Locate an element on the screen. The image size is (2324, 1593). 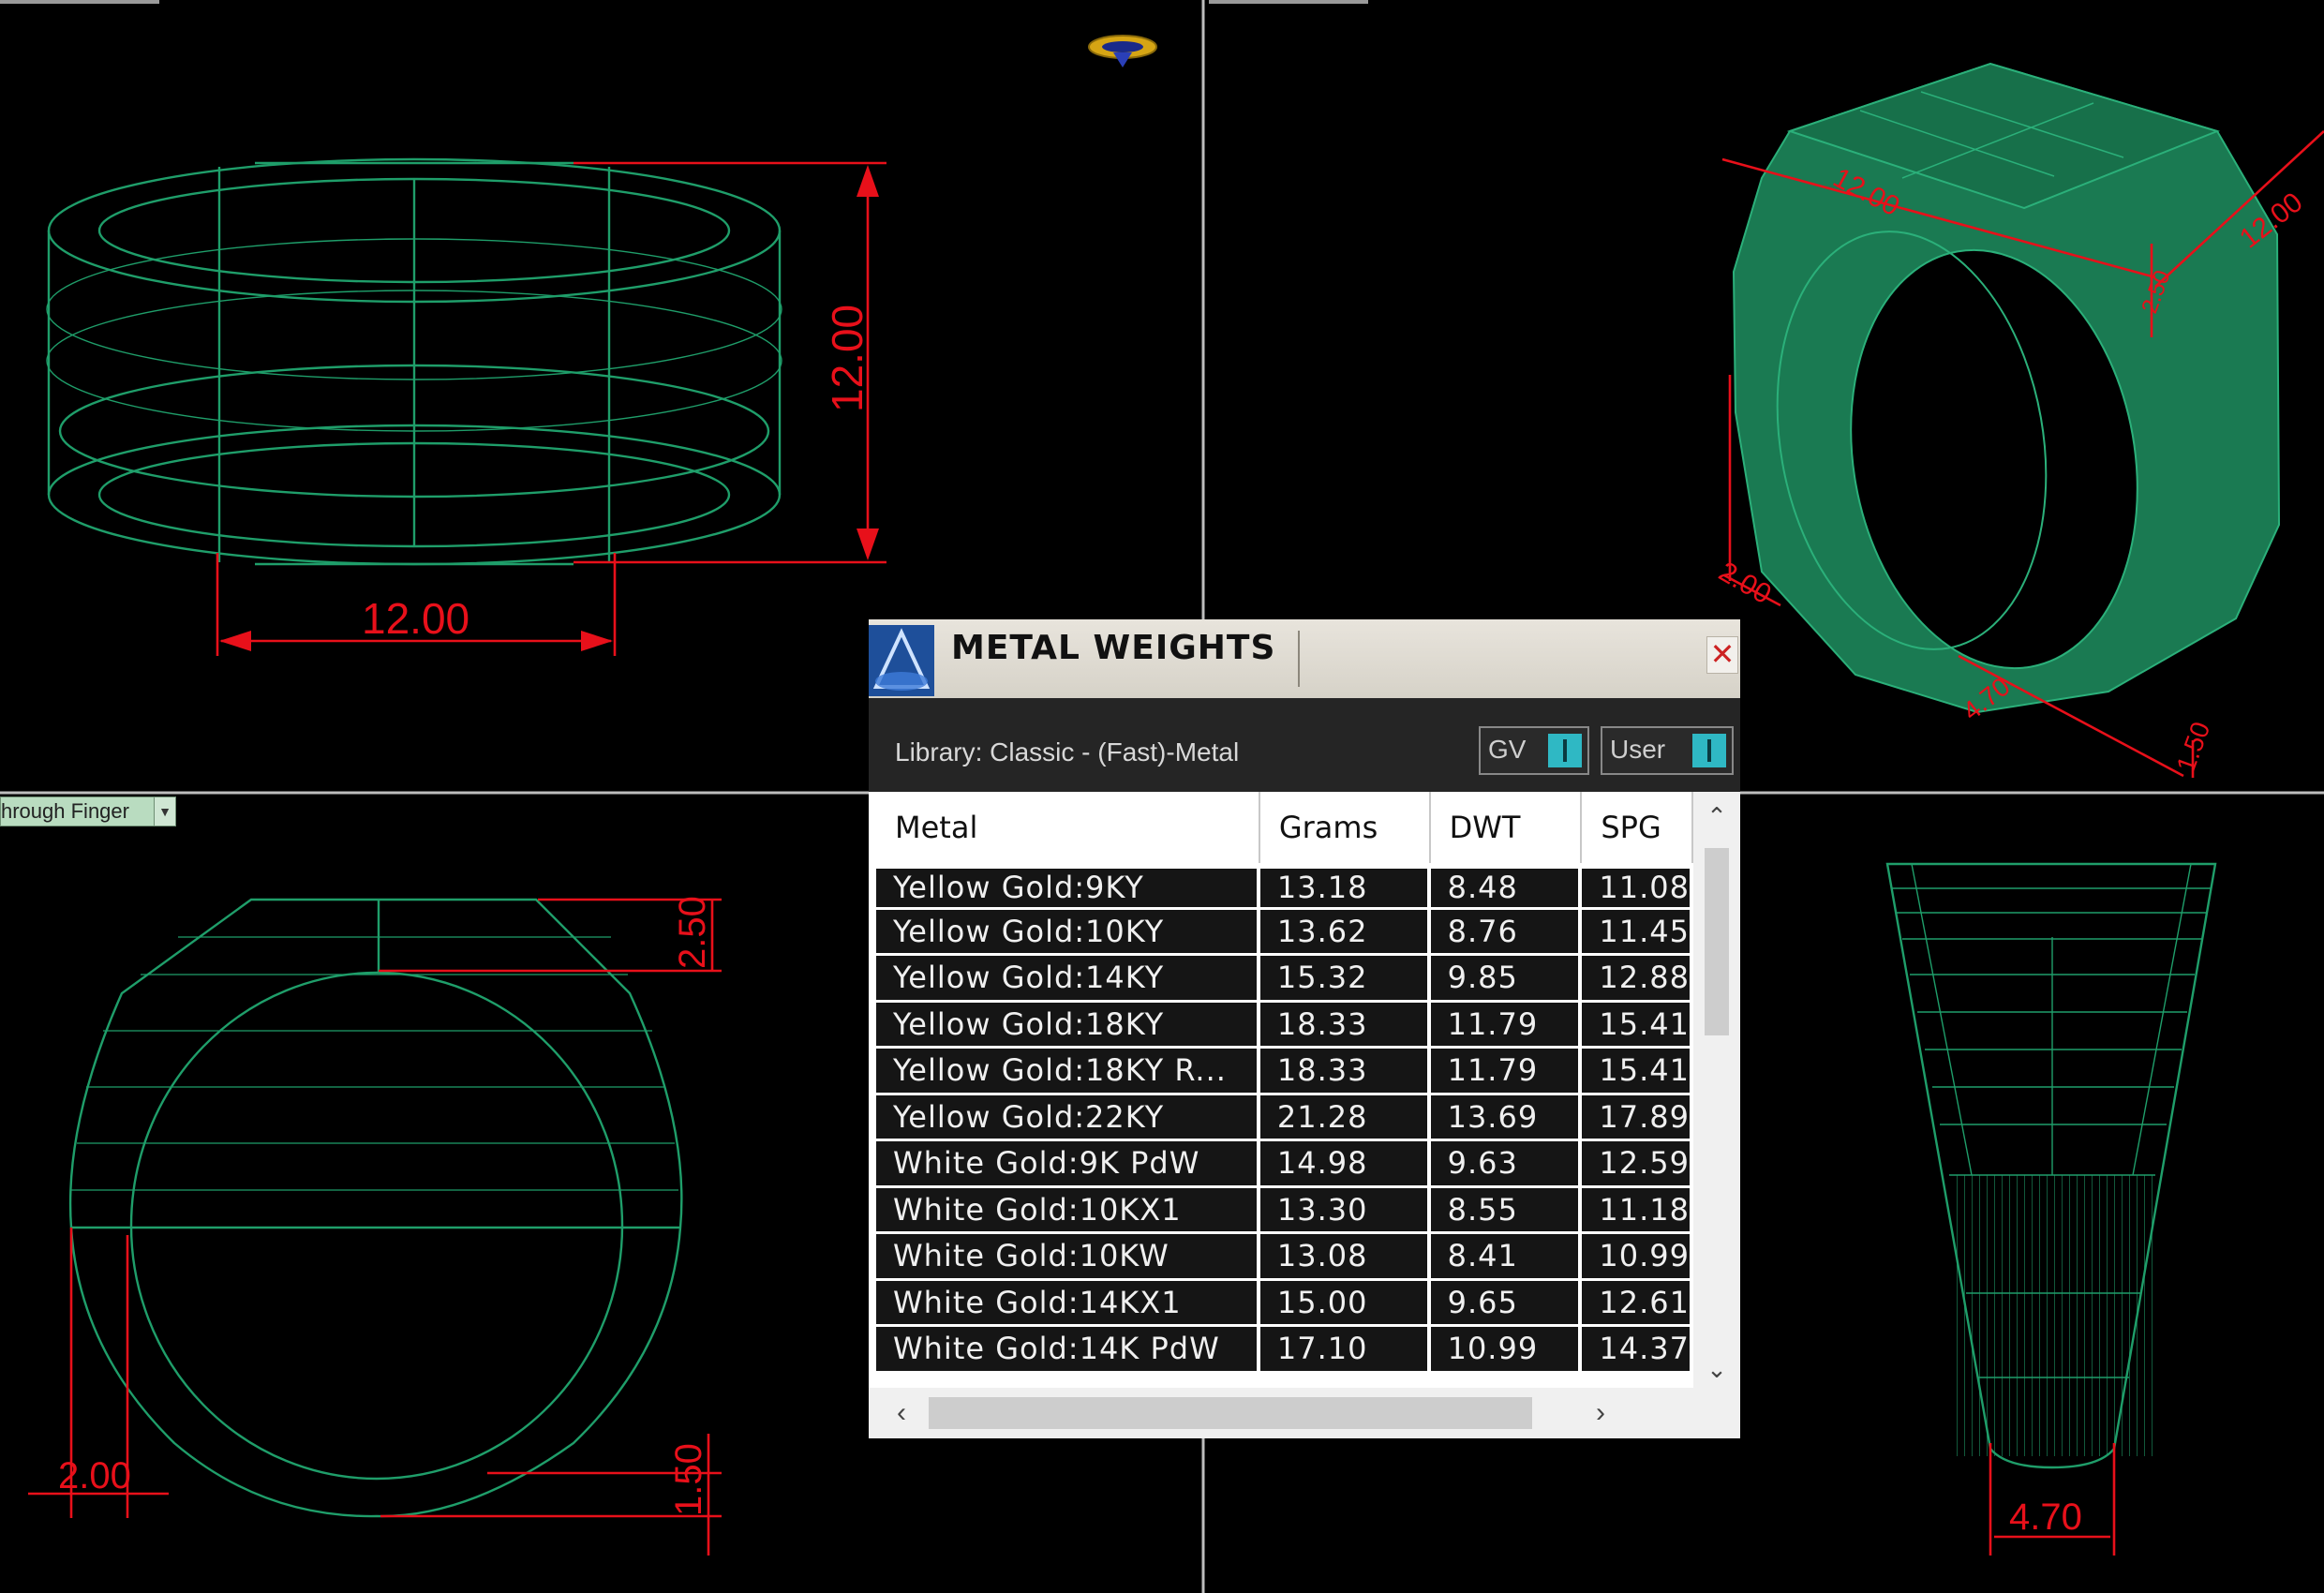
viewport-view-label: hrough Finger is located at coordinates (65, 811).